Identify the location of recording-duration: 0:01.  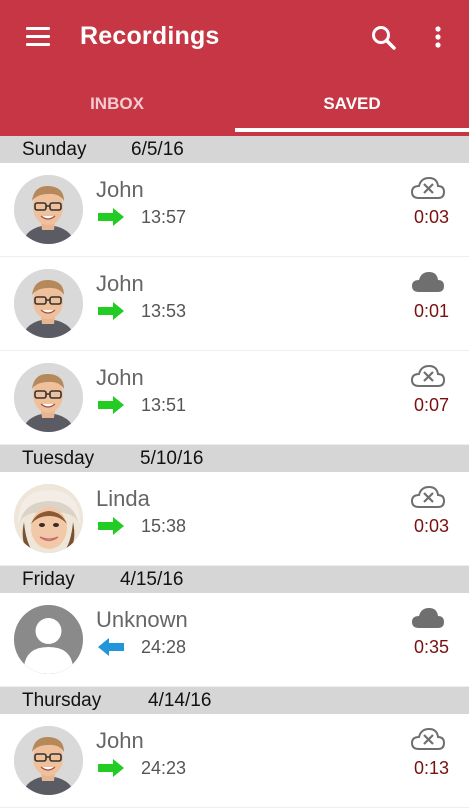
(431, 311).